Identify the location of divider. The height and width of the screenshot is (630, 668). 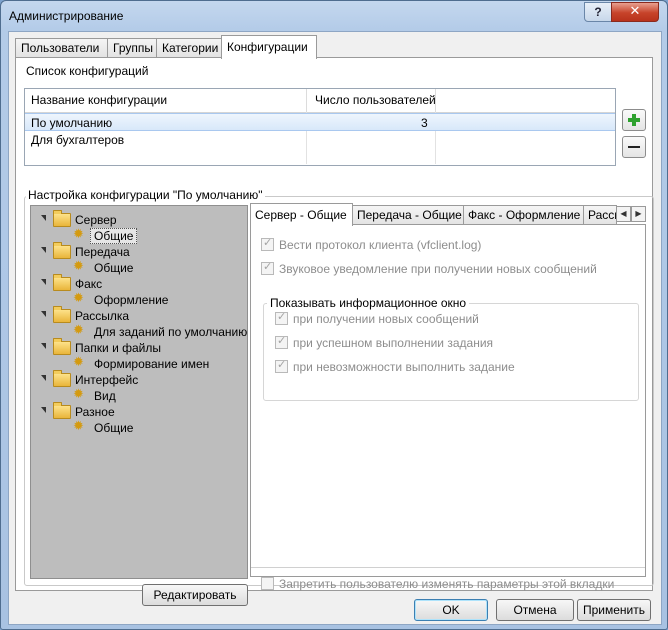
(448, 567).